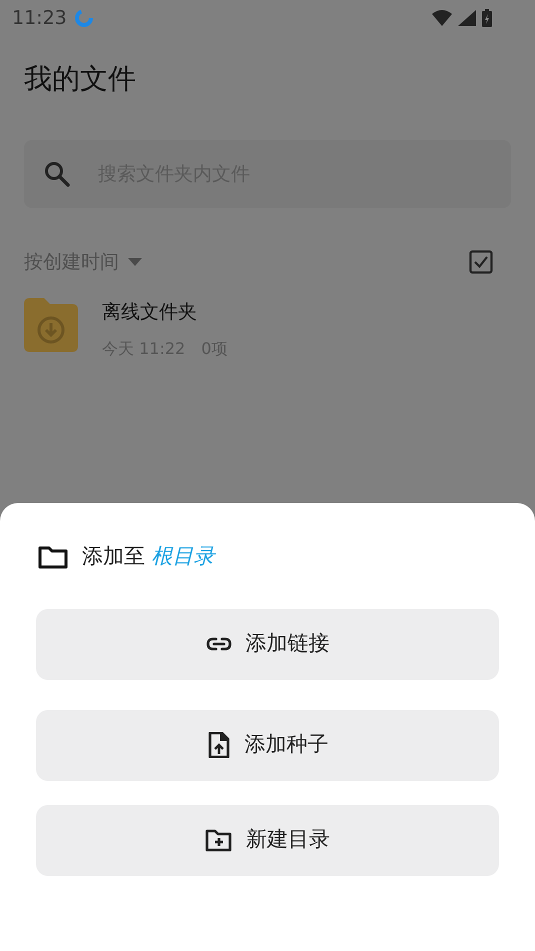 The width and height of the screenshot is (535, 951). What do you see at coordinates (481, 262) in the screenshot?
I see `checkbox-icon` at bounding box center [481, 262].